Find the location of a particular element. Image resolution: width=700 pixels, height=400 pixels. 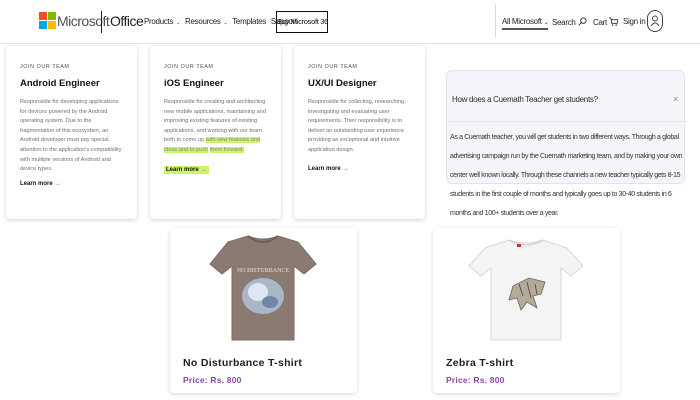

header-utility-bar: All Microsoft ⌄ Search Cart Sign in is located at coordinates (580, 22).